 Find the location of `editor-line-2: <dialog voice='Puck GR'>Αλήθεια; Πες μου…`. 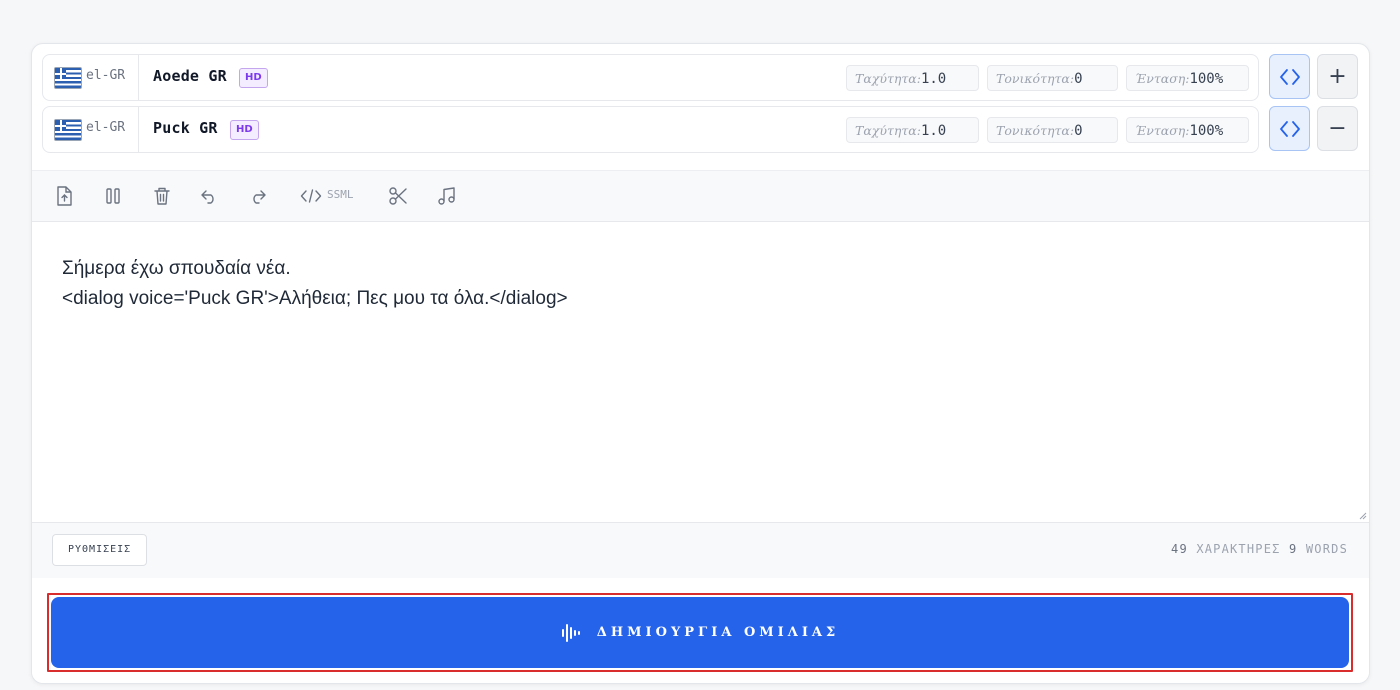

editor-line-2: <dialog voice='Puck GR'>Αλήθεια; Πες μου… is located at coordinates (315, 298).